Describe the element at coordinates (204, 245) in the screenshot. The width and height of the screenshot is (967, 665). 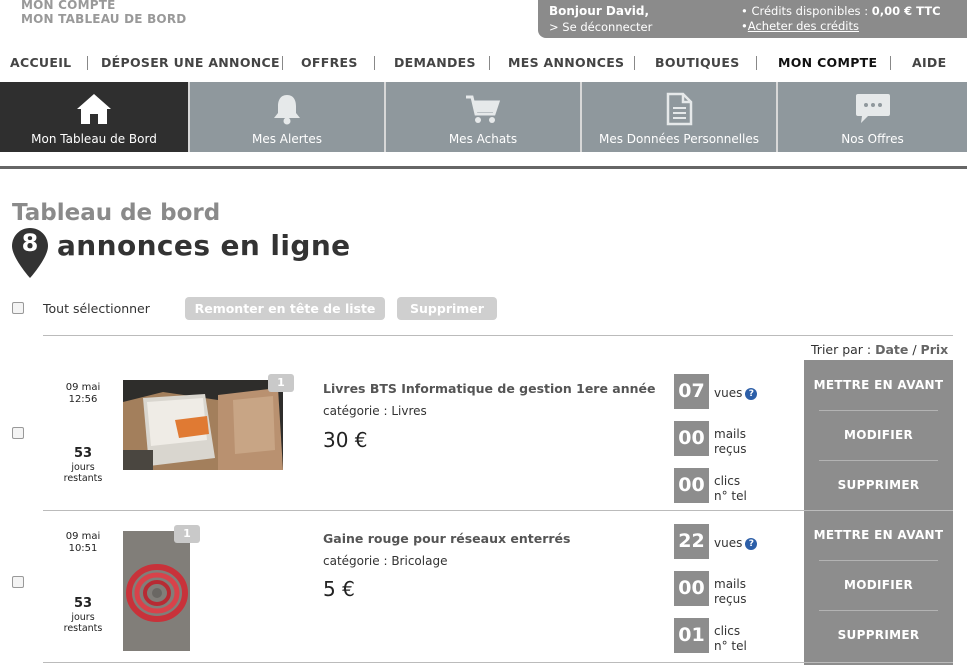
I see `page-subtitle: annonces en ligne` at that location.